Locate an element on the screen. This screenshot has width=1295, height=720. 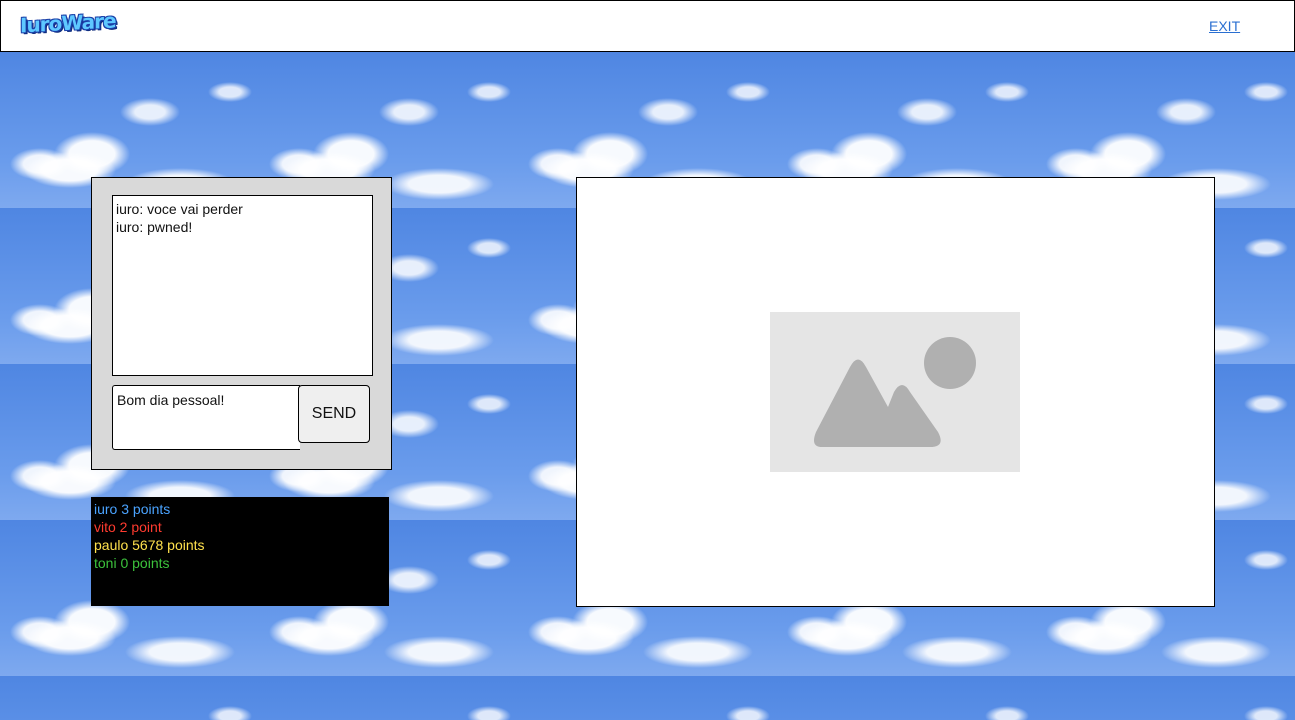
chat-log: iuro: voce vai perder iuro: pwned! is located at coordinates (242, 285).